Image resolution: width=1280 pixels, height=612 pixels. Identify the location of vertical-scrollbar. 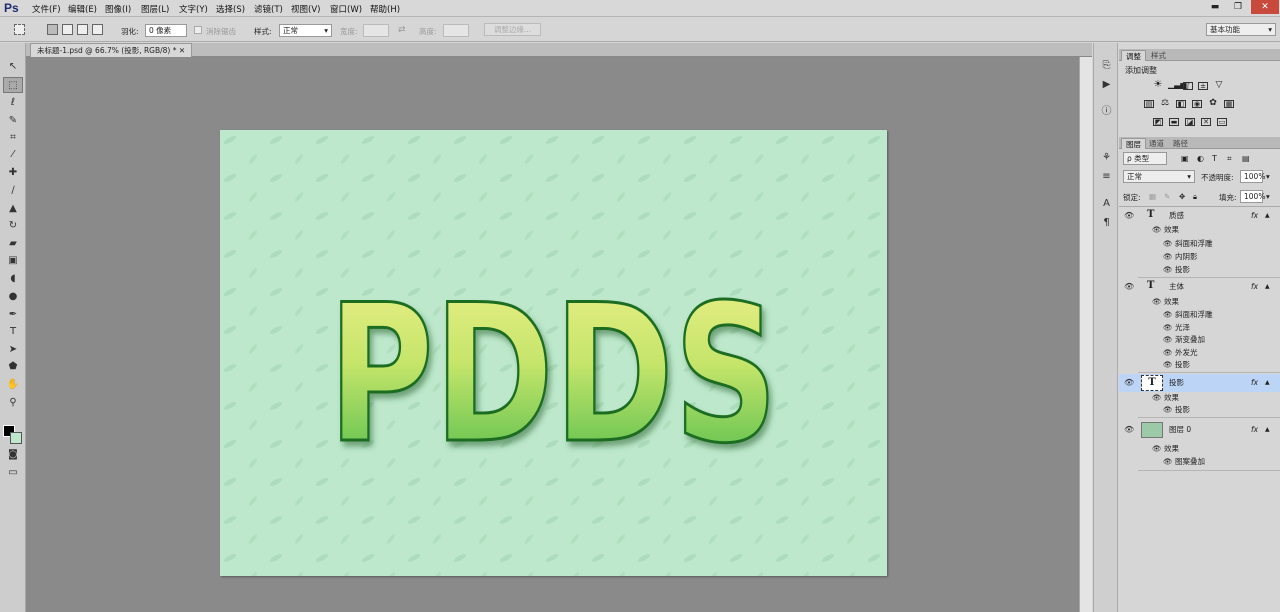
(1085, 334).